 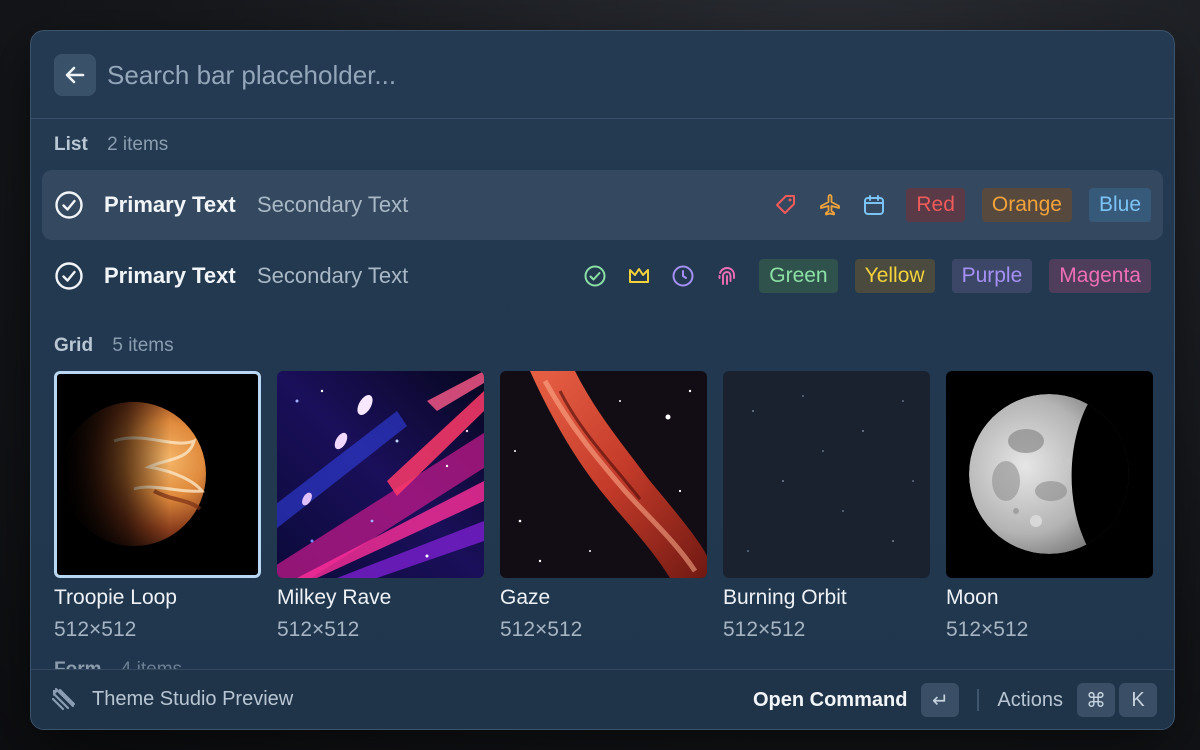 I want to click on moon-image, so click(x=1049, y=474).